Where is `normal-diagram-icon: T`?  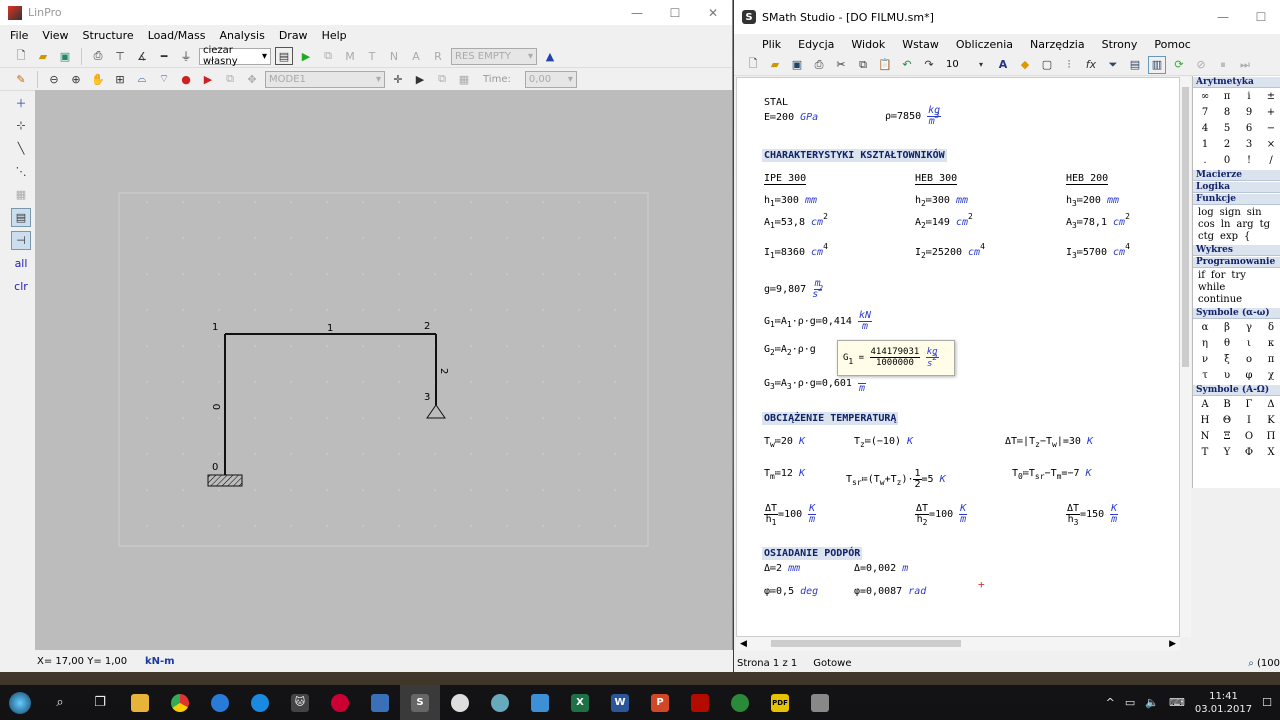 normal-diagram-icon: T is located at coordinates (372, 56).